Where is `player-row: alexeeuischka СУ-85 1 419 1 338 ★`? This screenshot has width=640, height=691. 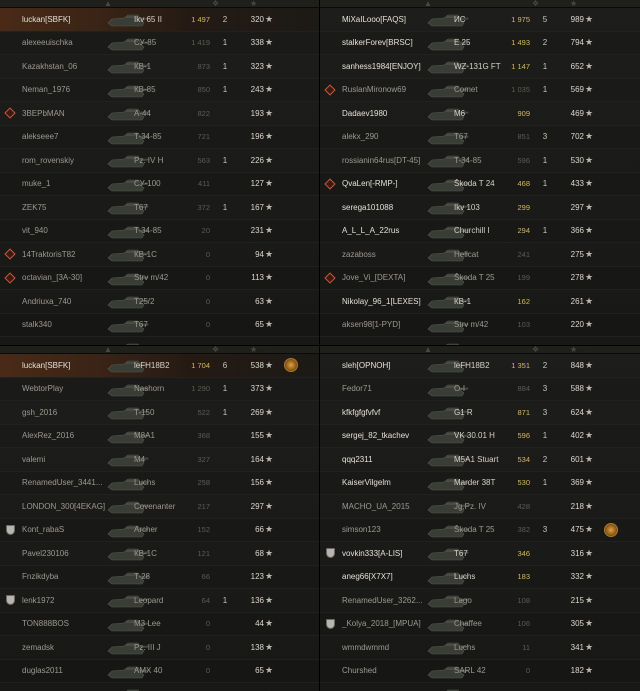
player-row: alexeeuischka СУ-85 1 419 1 338 ★ is located at coordinates (159, 43).